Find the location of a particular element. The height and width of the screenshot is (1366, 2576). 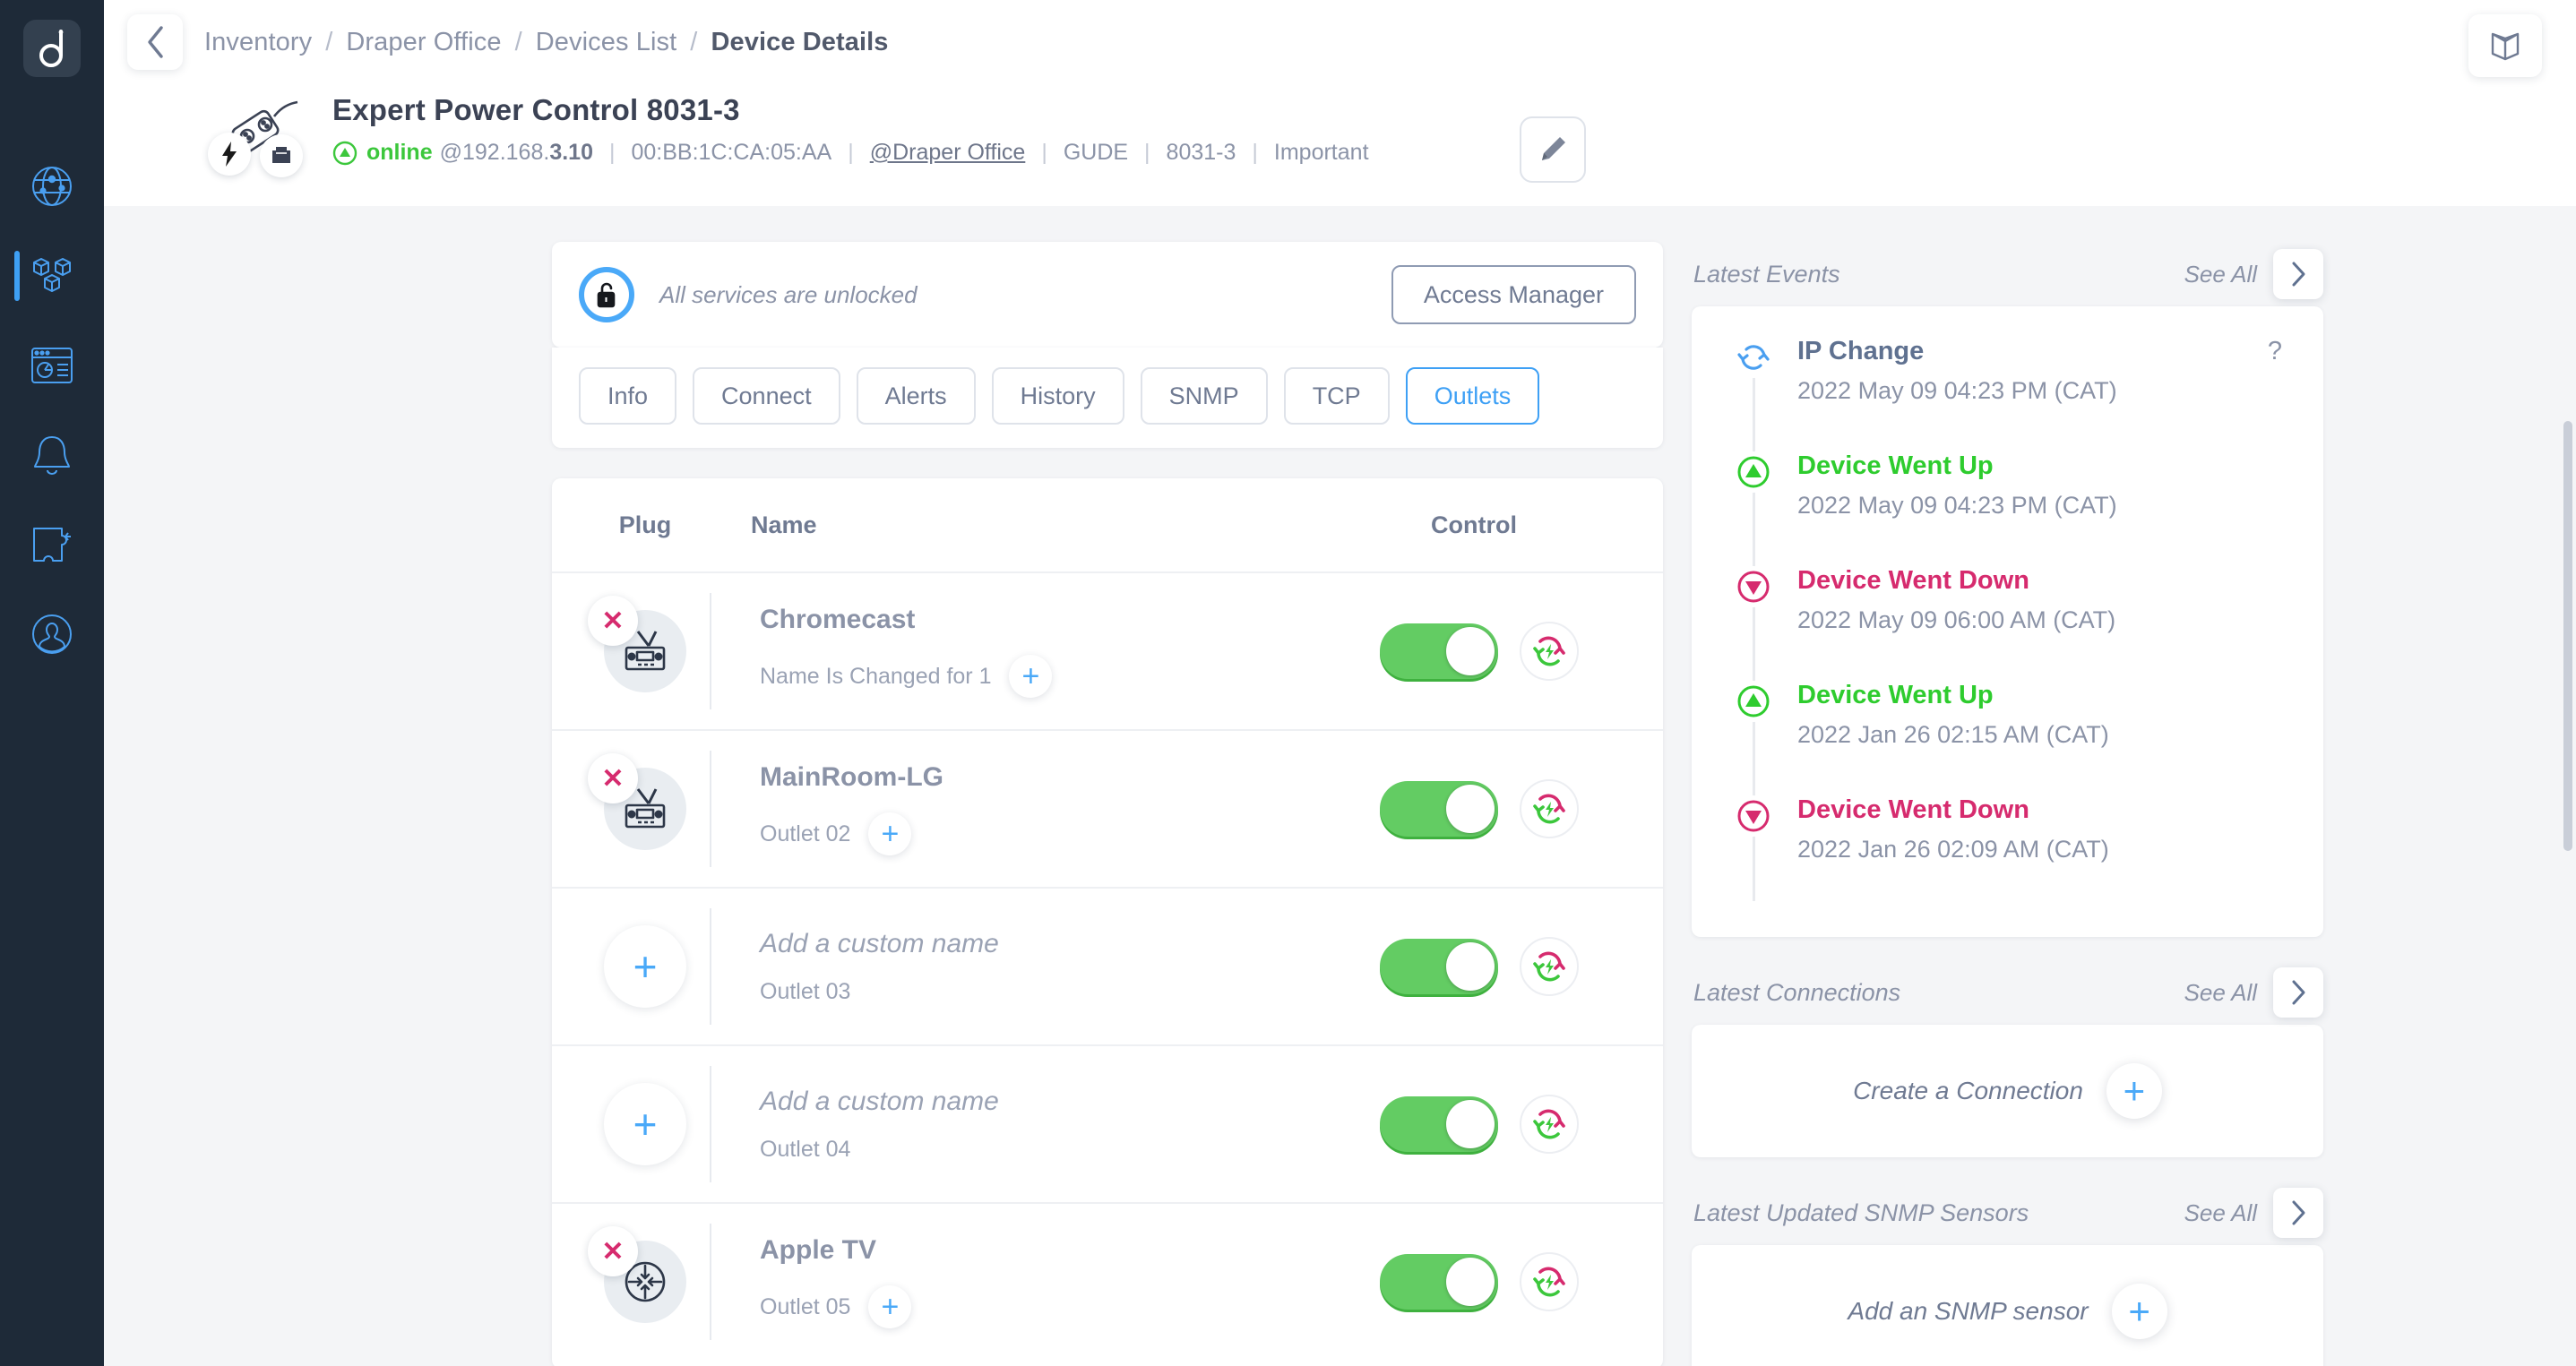

sidebar-item-network is located at coordinates (52, 186).